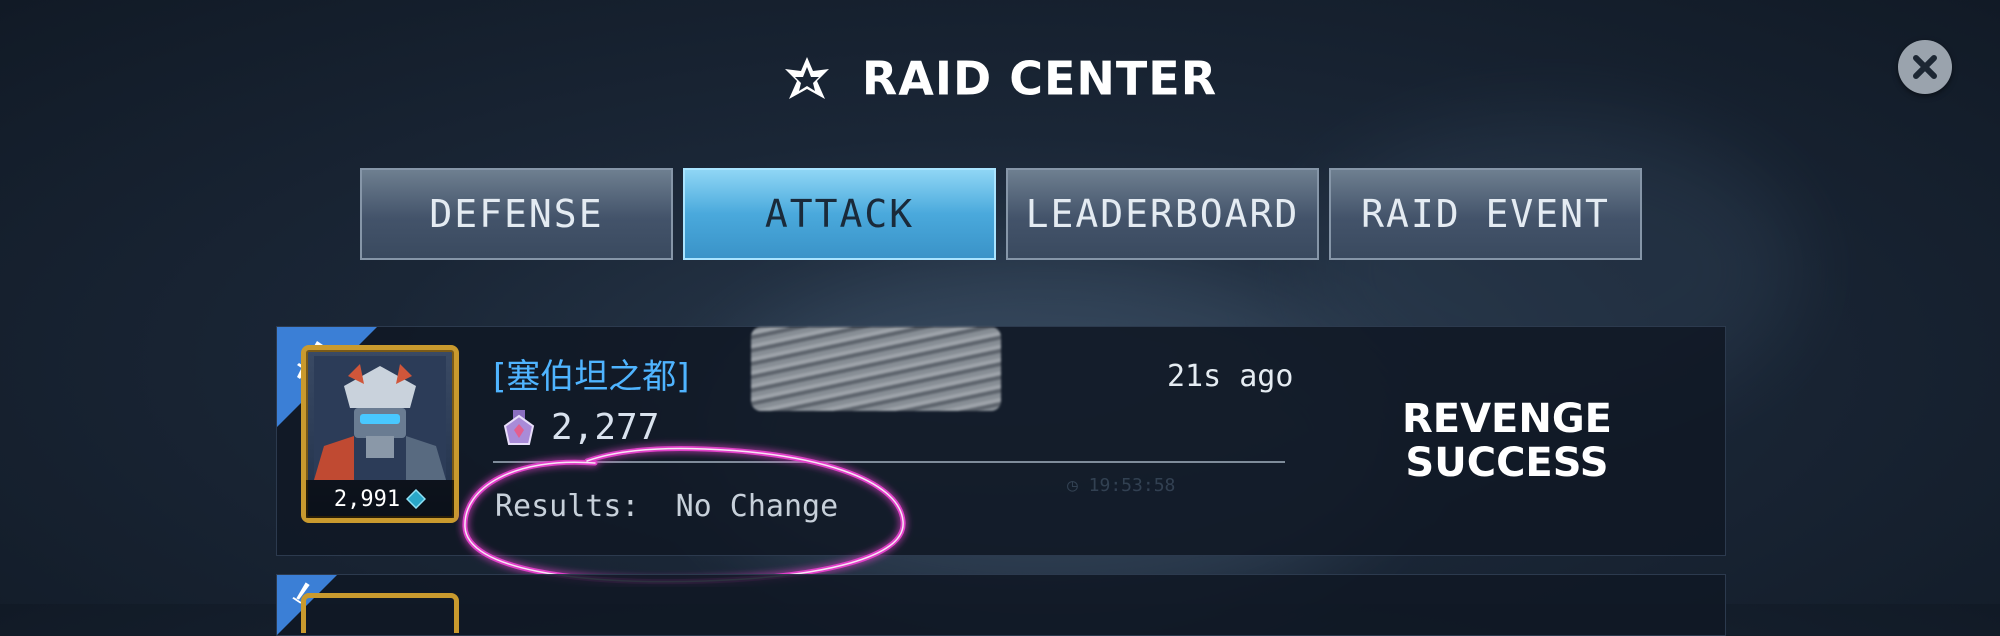 The width and height of the screenshot is (2000, 636). I want to click on divider, so click(889, 462).